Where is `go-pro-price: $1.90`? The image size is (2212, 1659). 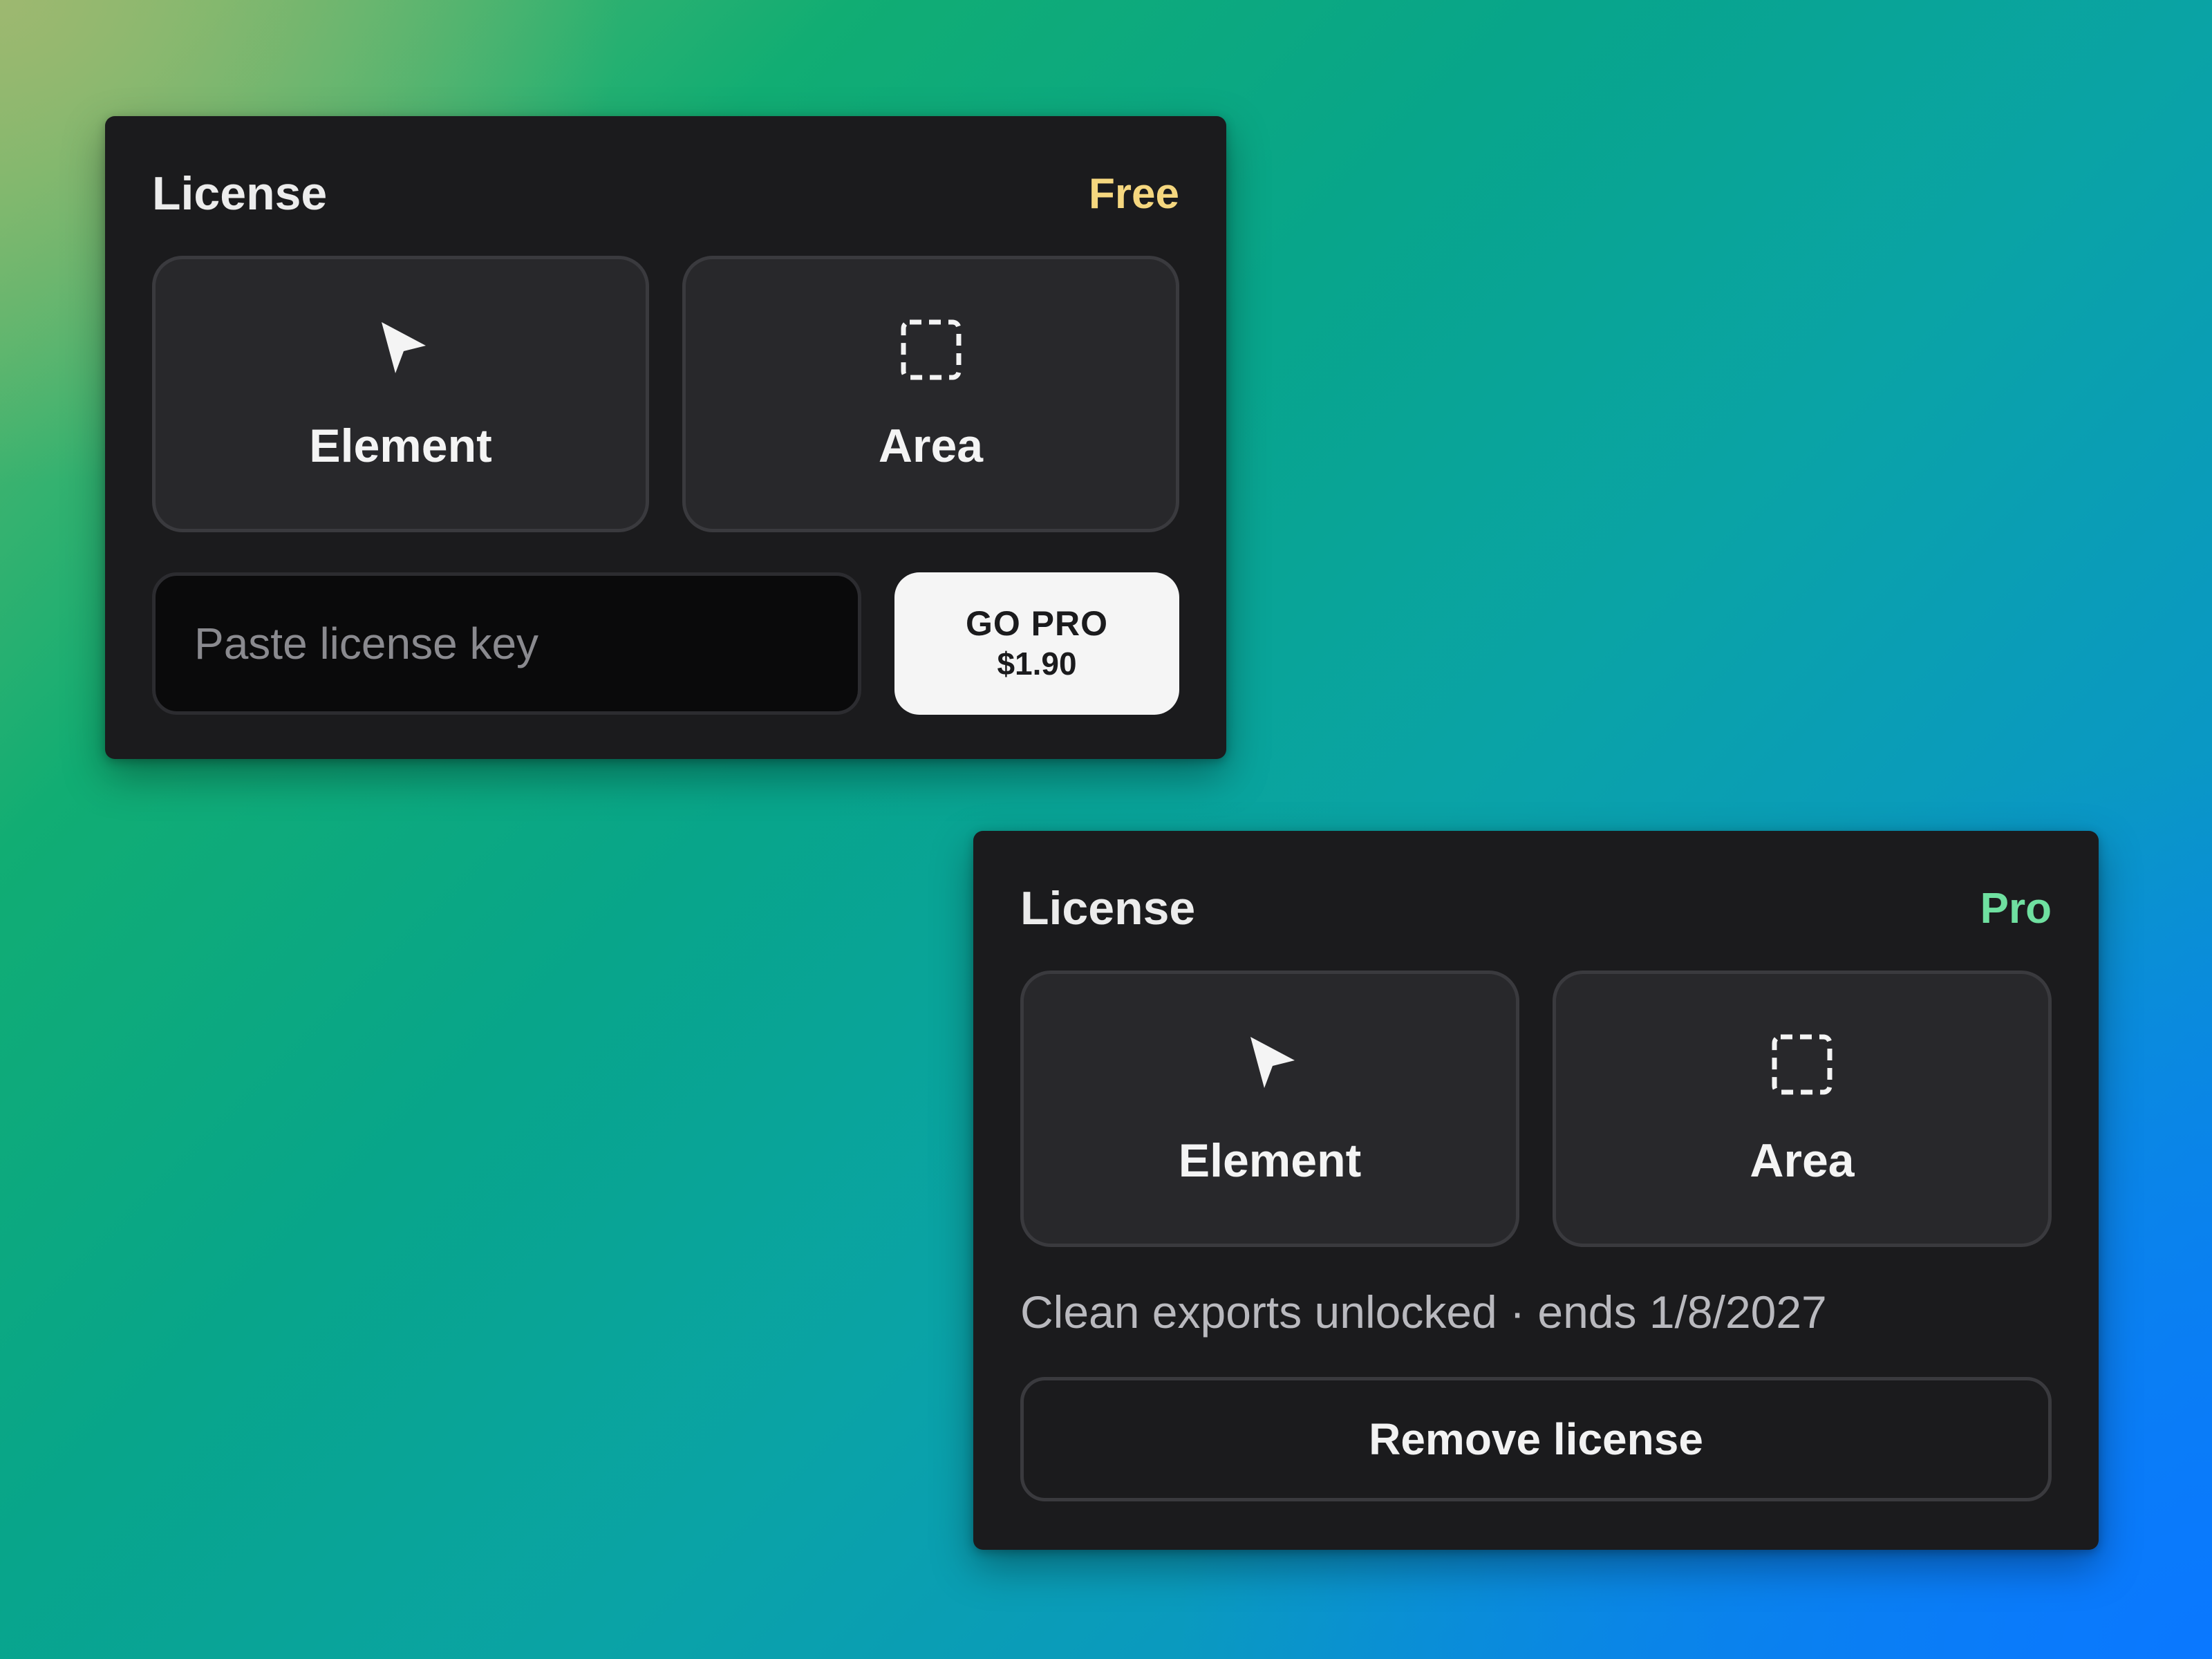
go-pro-price: $1.90 is located at coordinates (1037, 664).